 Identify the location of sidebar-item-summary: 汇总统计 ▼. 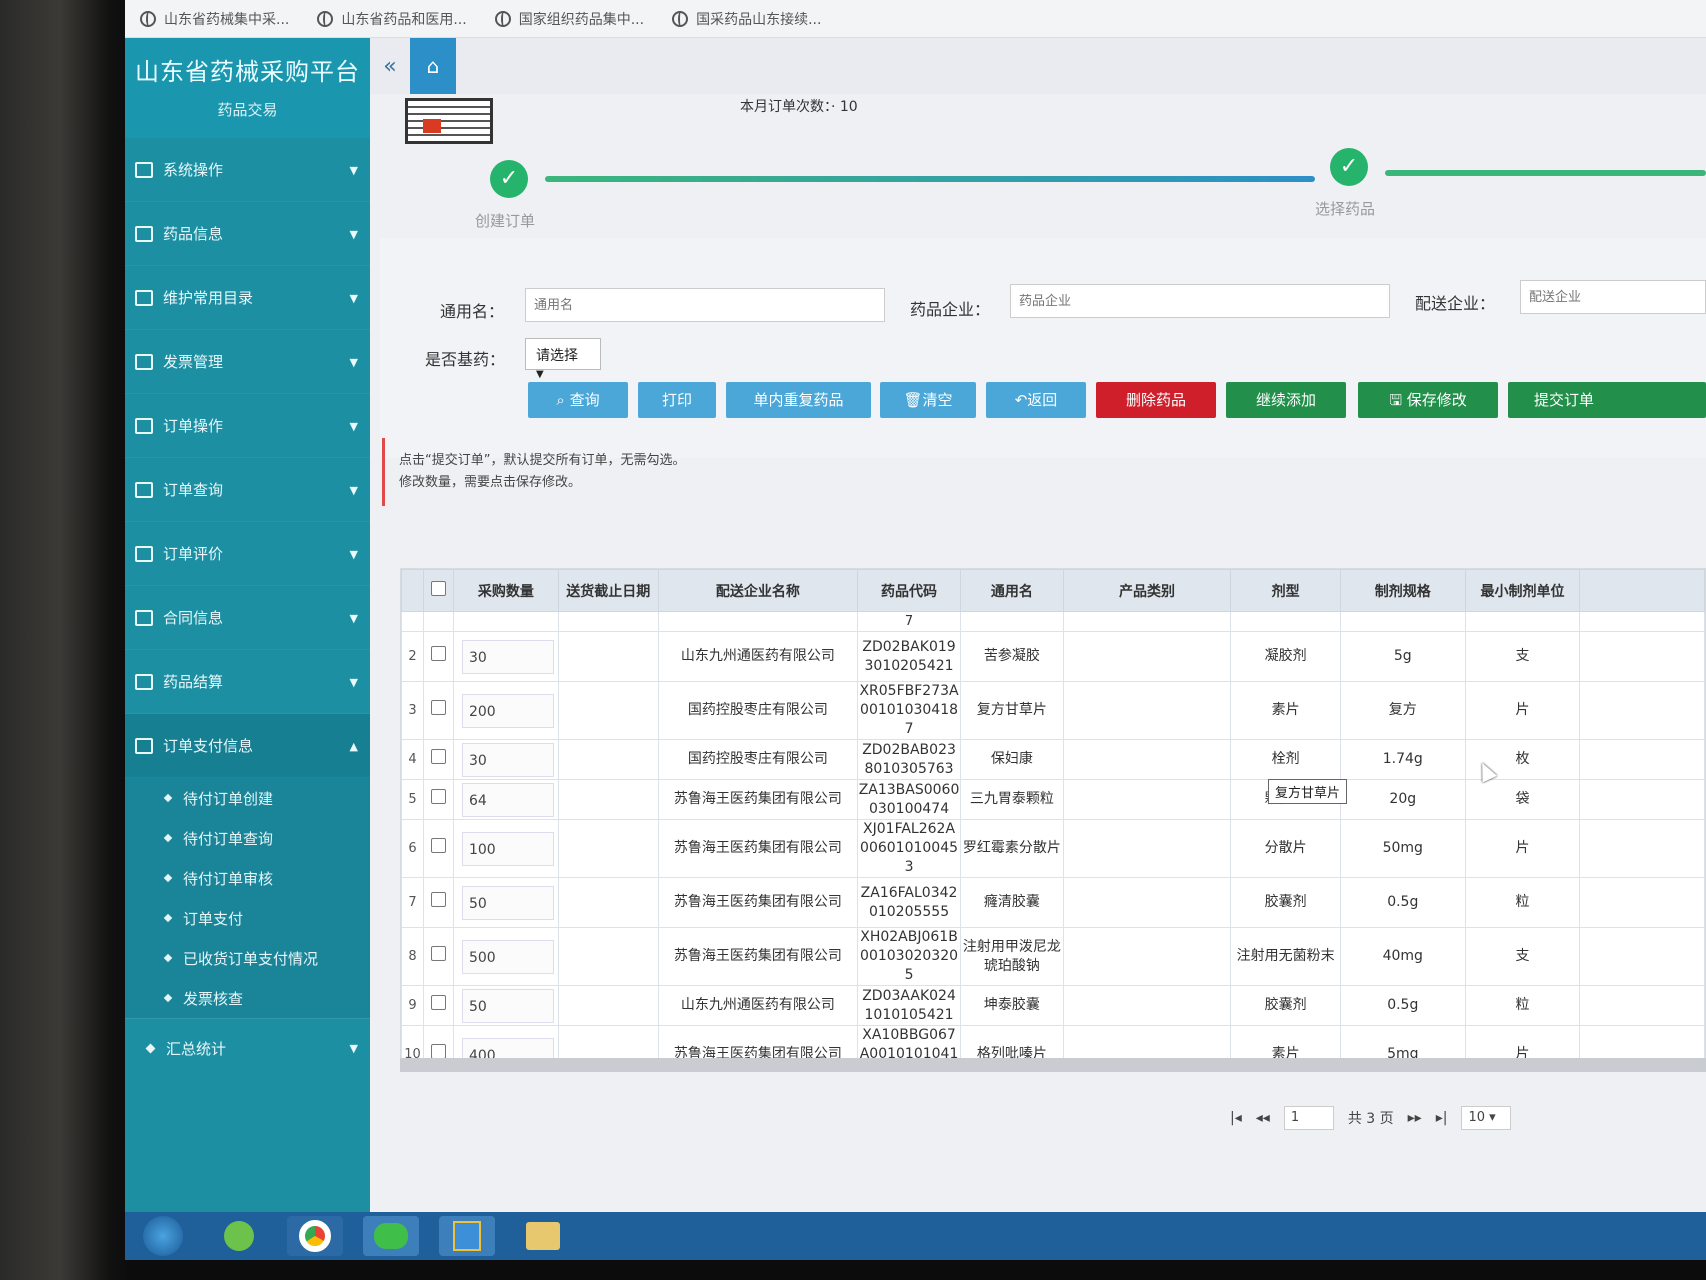
(247, 1048).